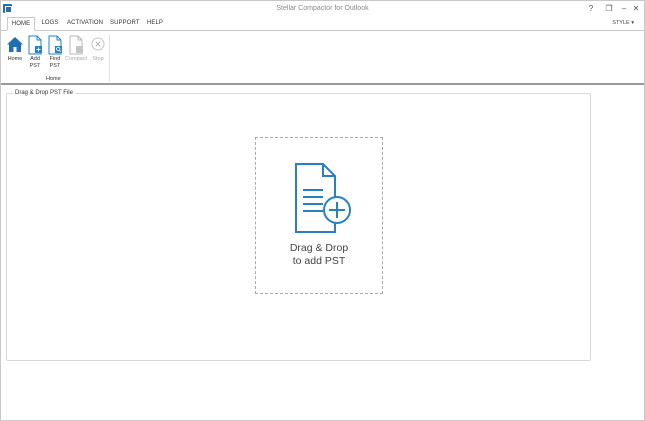 This screenshot has width=645, height=421. Describe the element at coordinates (98, 44) in the screenshot. I see `stop-icon` at that location.